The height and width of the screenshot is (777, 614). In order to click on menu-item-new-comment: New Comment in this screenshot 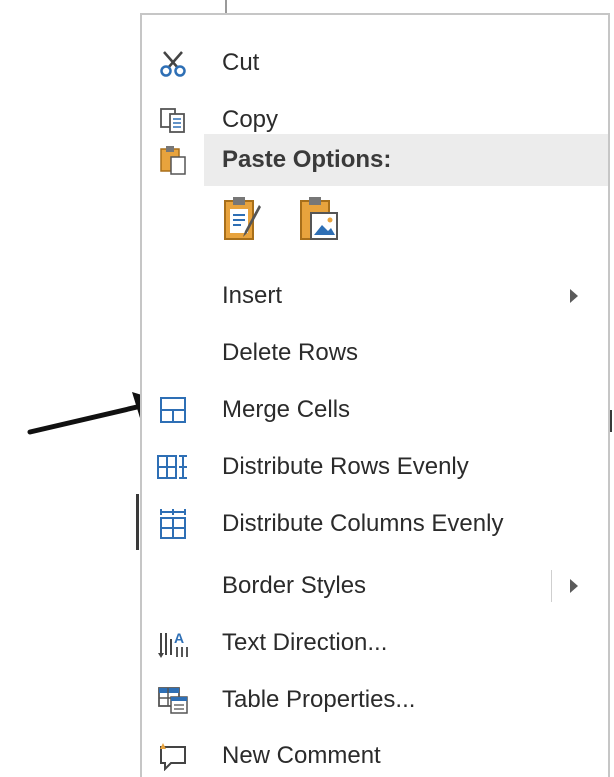, I will do `click(375, 753)`.